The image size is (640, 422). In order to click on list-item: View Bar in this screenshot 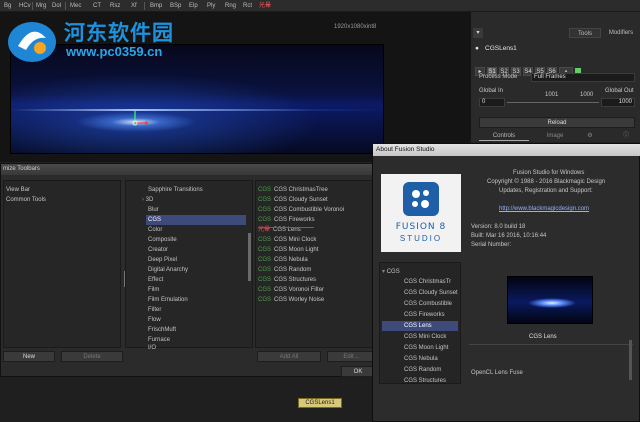, I will do `click(18, 190)`.